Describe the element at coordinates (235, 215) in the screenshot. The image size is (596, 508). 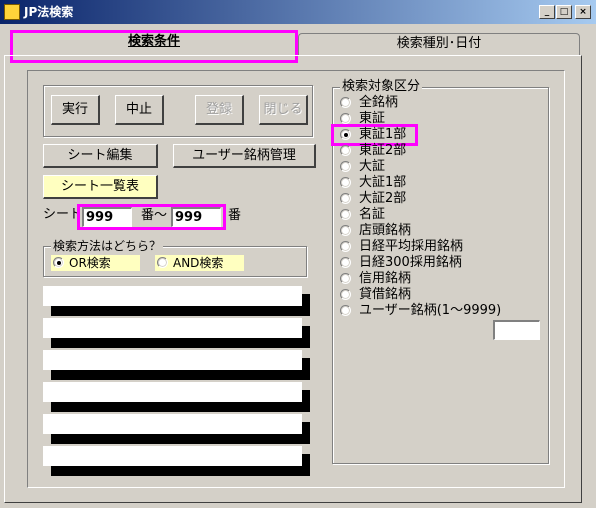
I see `sheet-range-suffix: 番` at that location.